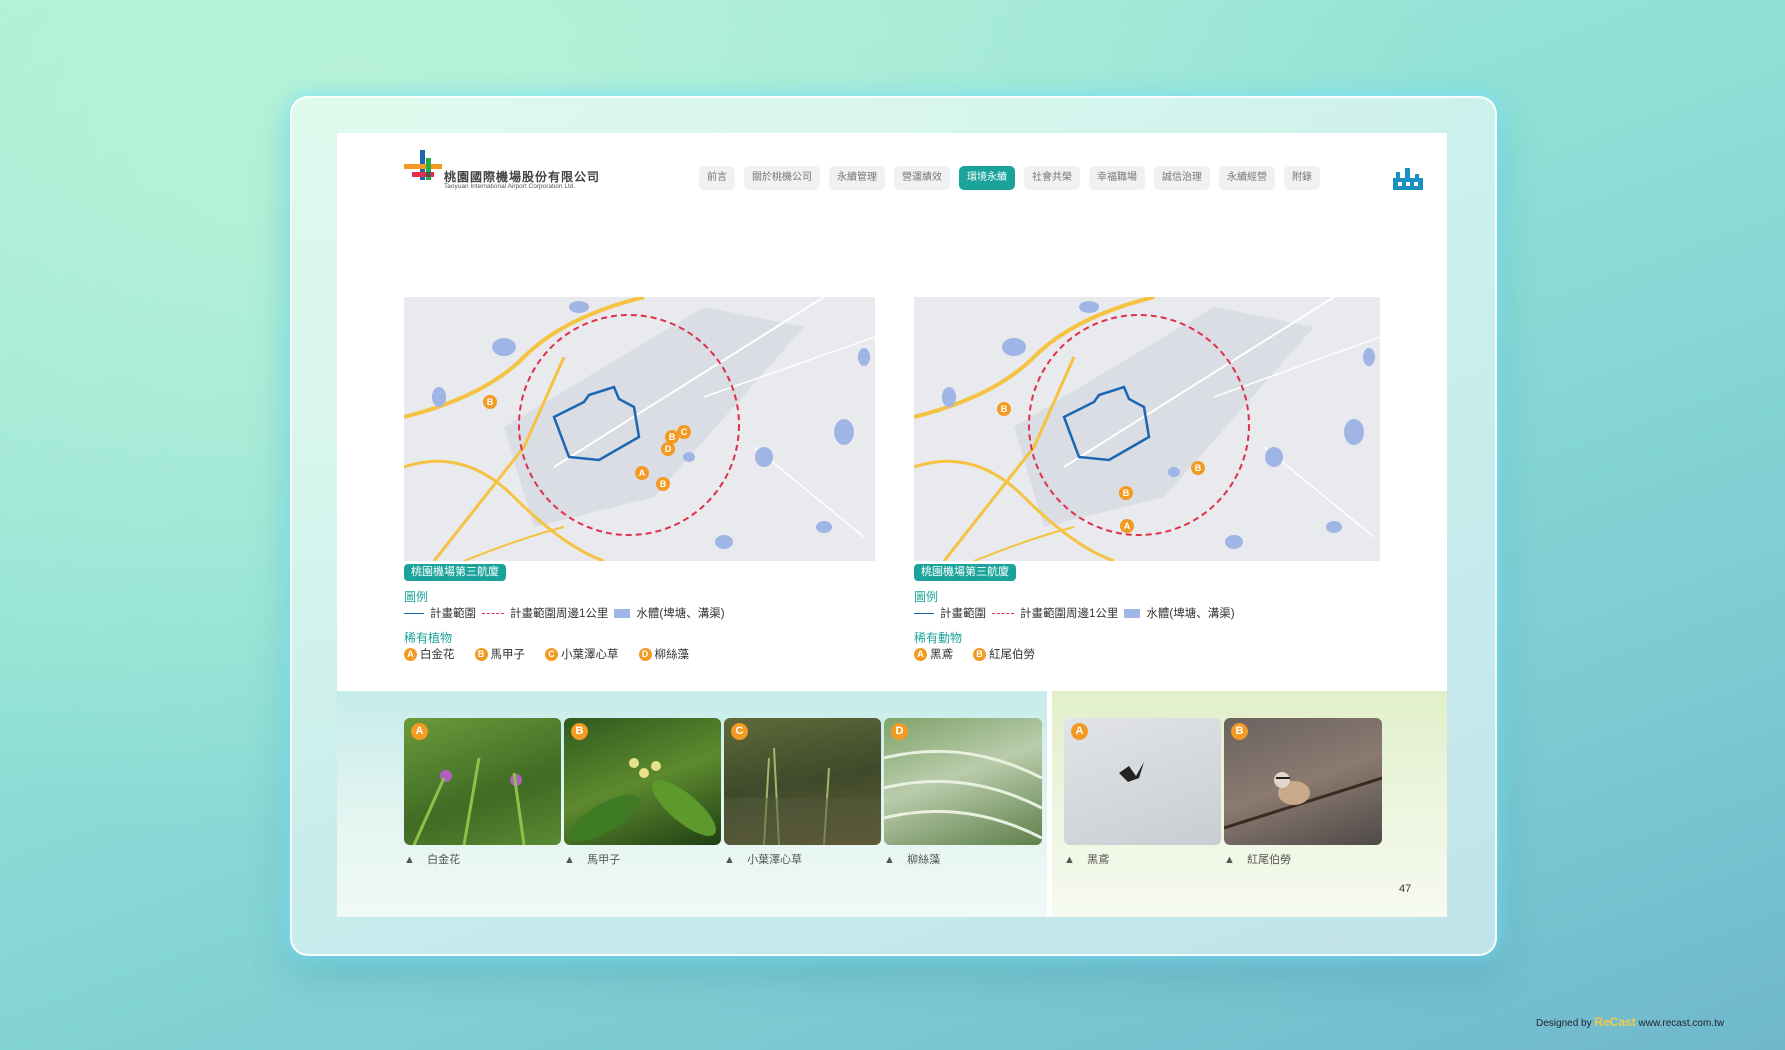 The height and width of the screenshot is (1050, 1785). I want to click on logo-mark-icon, so click(423, 165).